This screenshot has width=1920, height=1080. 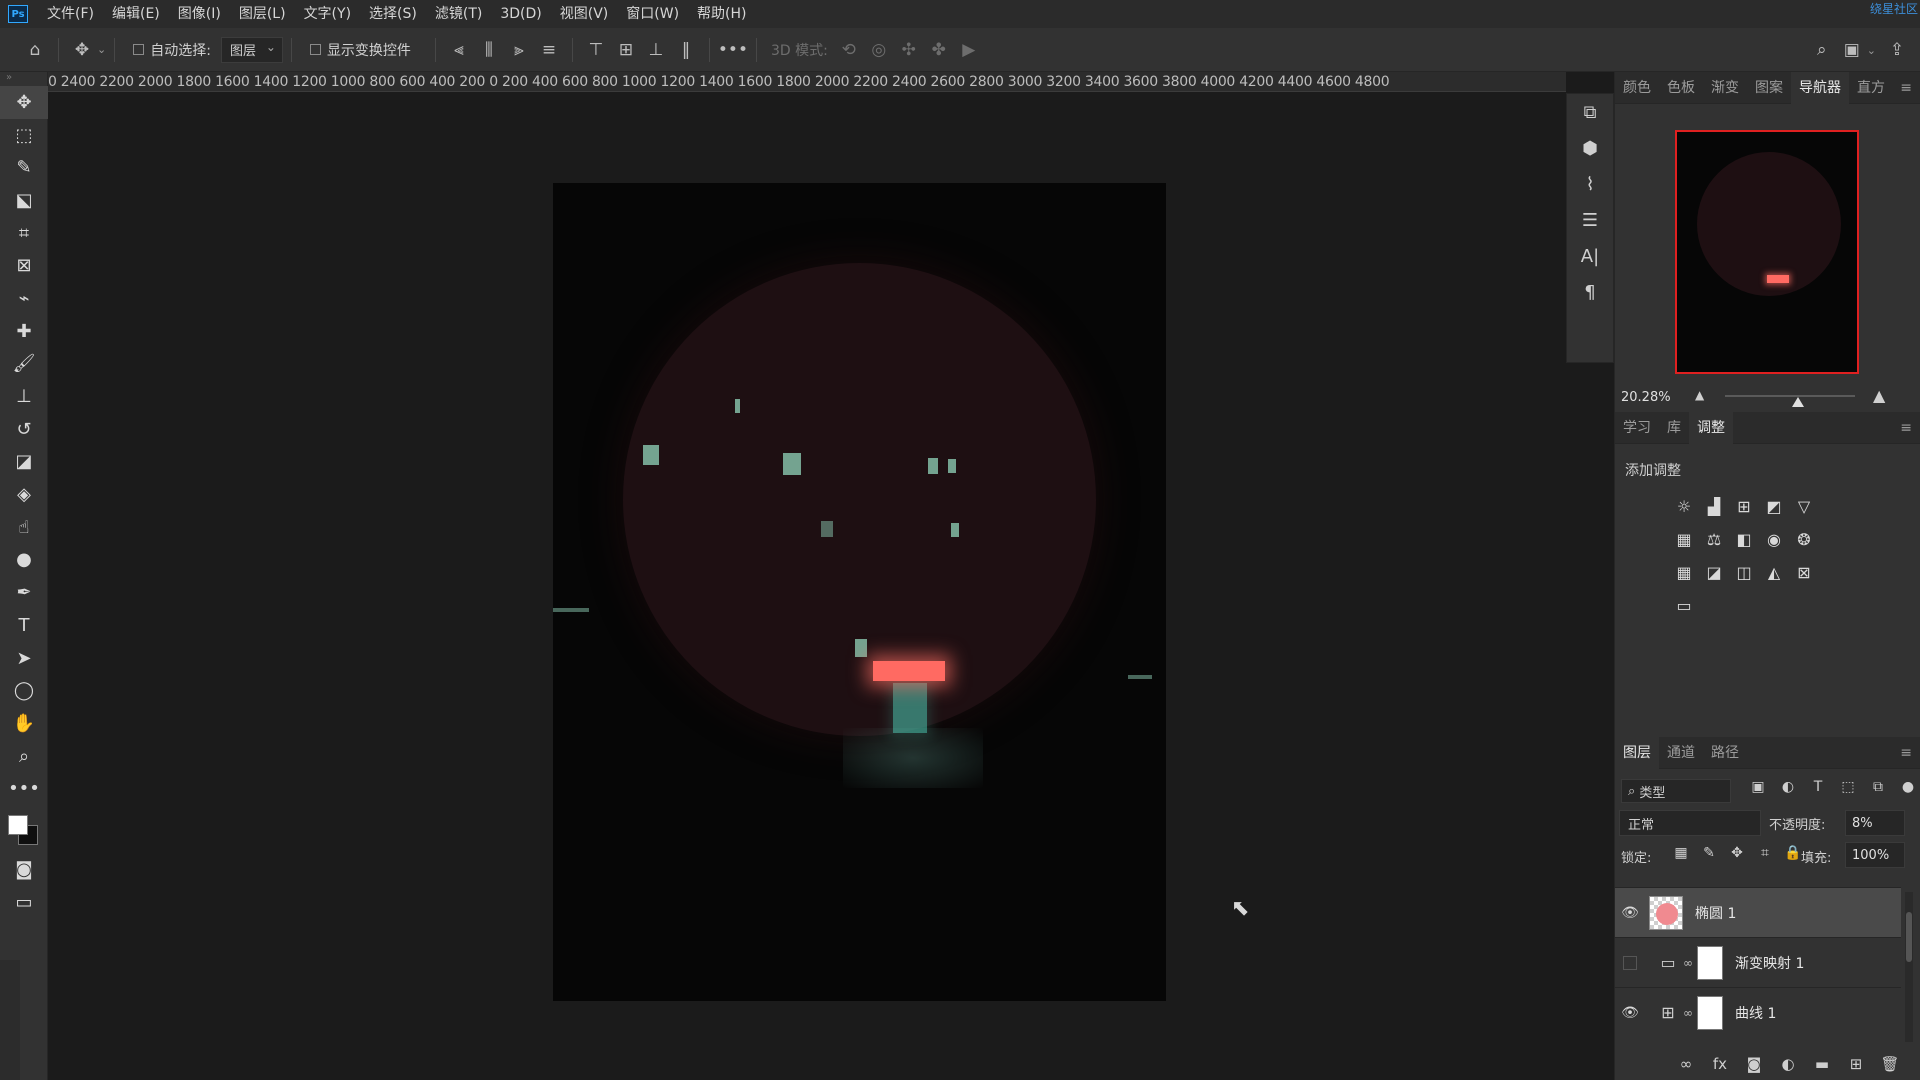 What do you see at coordinates (1767, 252) in the screenshot?
I see `navigator-thumbnail` at bounding box center [1767, 252].